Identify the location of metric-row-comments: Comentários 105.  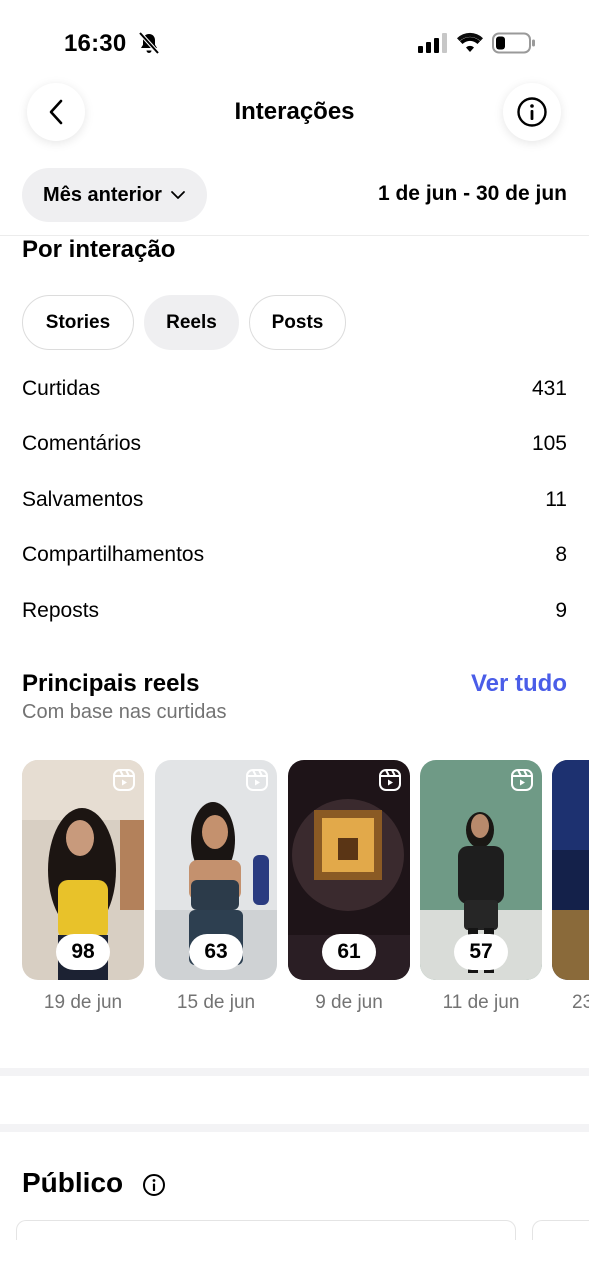
(294, 447).